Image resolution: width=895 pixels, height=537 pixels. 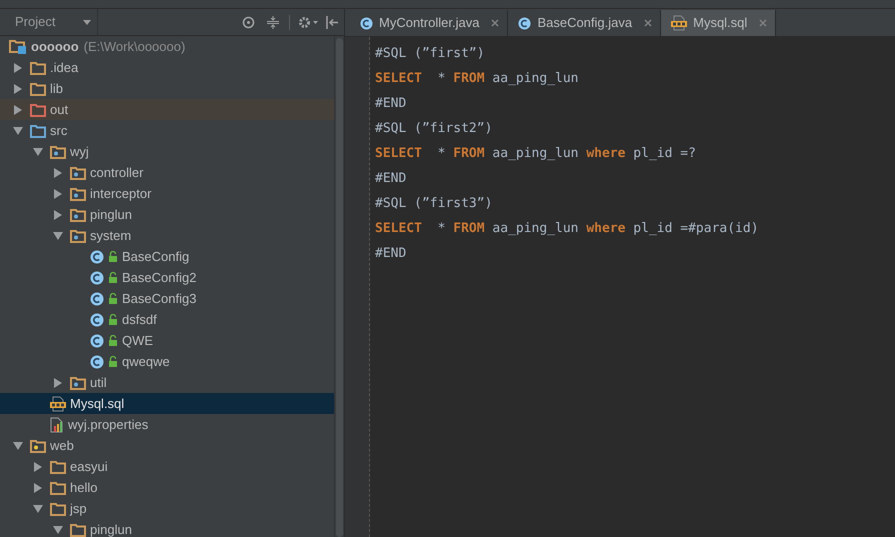 What do you see at coordinates (98, 383) in the screenshot?
I see `tree-label: util` at bounding box center [98, 383].